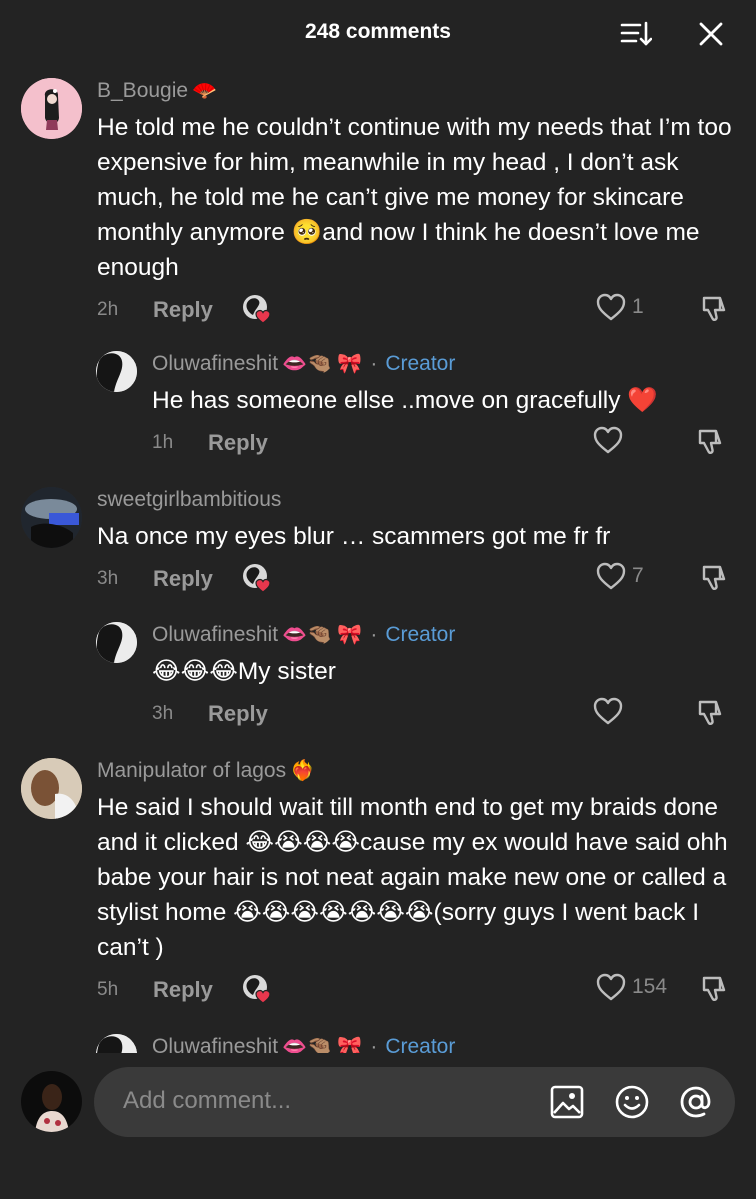 The image size is (756, 1199). I want to click on like-count: 7, so click(638, 575).